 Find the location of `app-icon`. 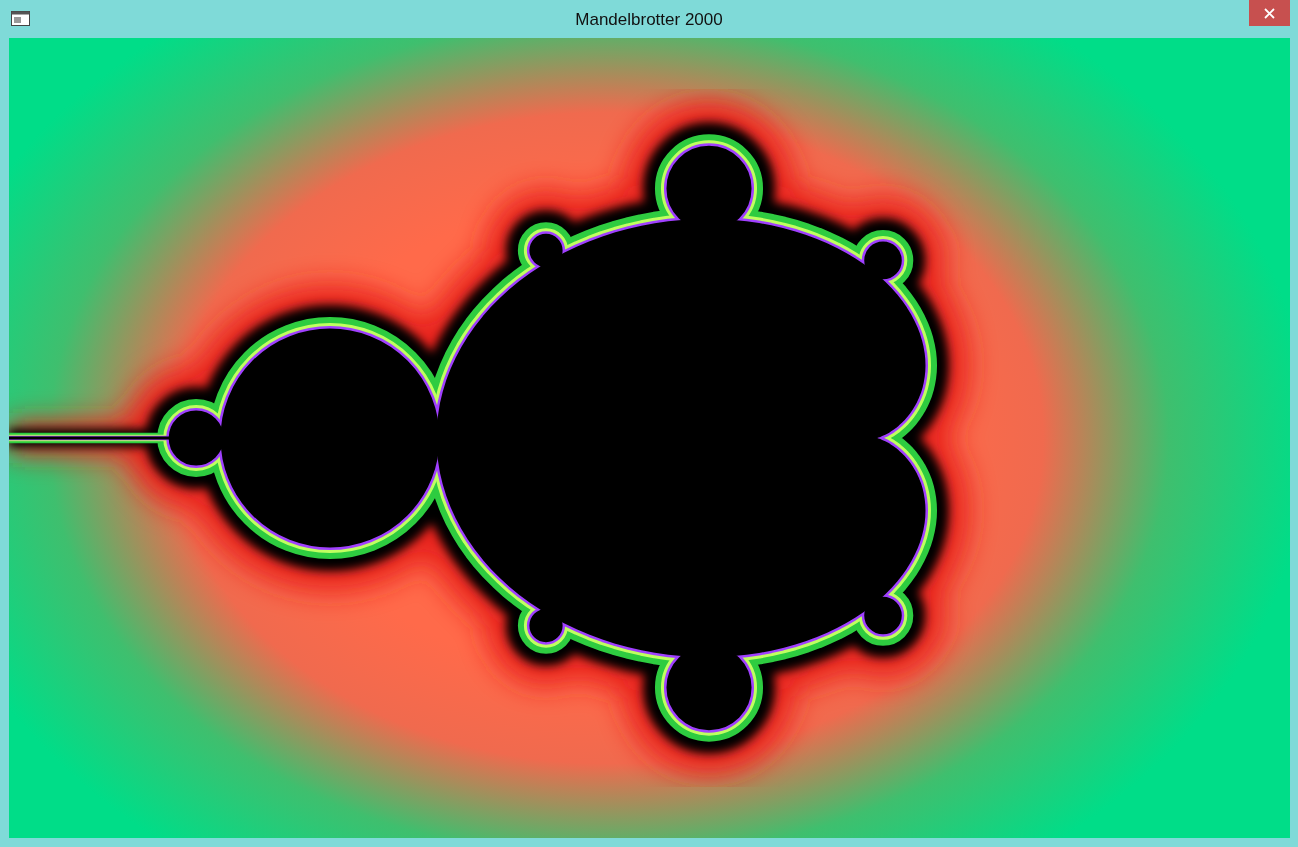

app-icon is located at coordinates (20, 18).